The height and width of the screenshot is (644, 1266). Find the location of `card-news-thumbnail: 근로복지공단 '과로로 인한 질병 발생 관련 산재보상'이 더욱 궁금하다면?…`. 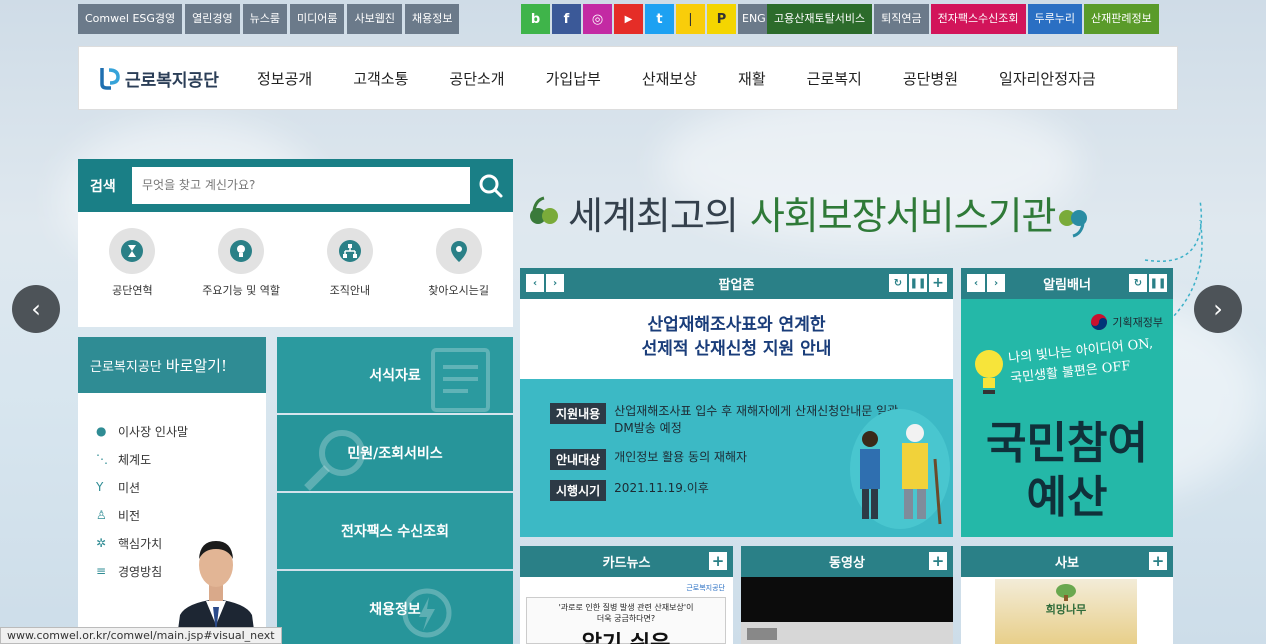

card-news-thumbnail: 근로복지공단 '과로로 인한 질병 발생 관련 산재보상'이 더욱 궁금하다면?… is located at coordinates (626, 610).